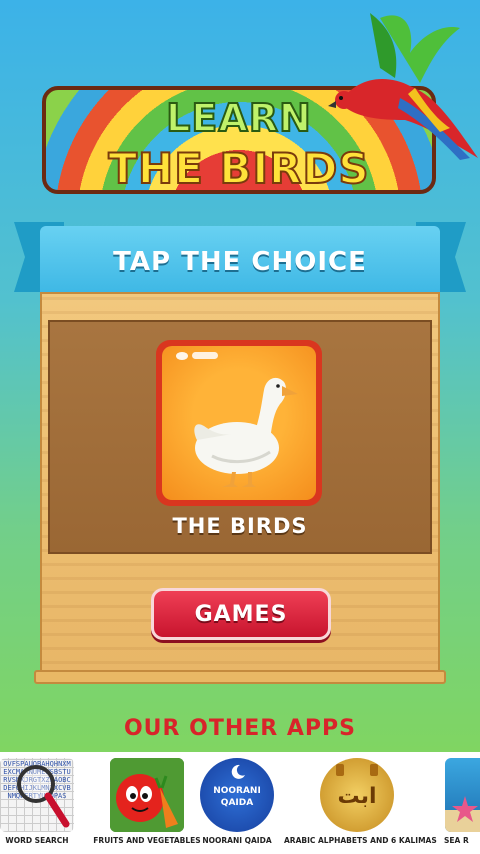  I want to click on sea-app-icon, so click(462, 795).